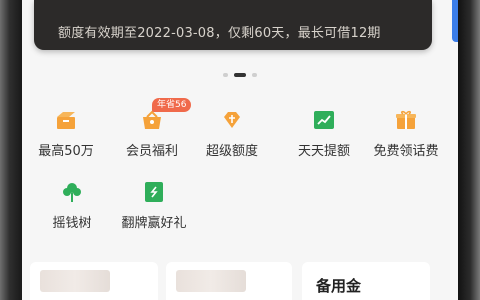 This screenshot has width=480, height=300. What do you see at coordinates (406, 151) in the screenshot?
I see `service-label: 免费领话费` at bounding box center [406, 151].